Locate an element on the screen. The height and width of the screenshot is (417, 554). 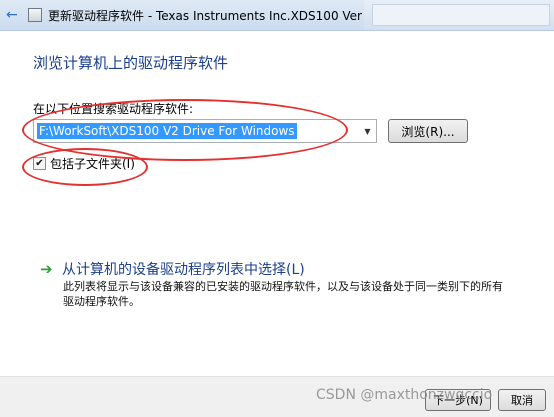
back-arrow-icon: ← is located at coordinates (13, 15).